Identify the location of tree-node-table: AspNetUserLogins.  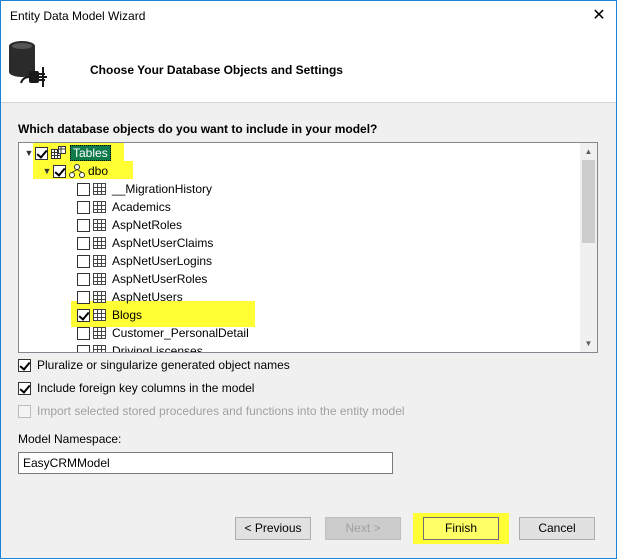
(144, 261).